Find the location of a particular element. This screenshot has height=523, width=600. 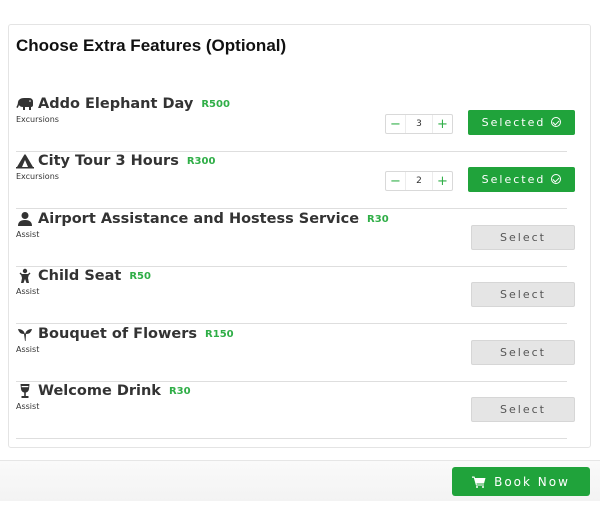

feature-price: R300 is located at coordinates (201, 161).